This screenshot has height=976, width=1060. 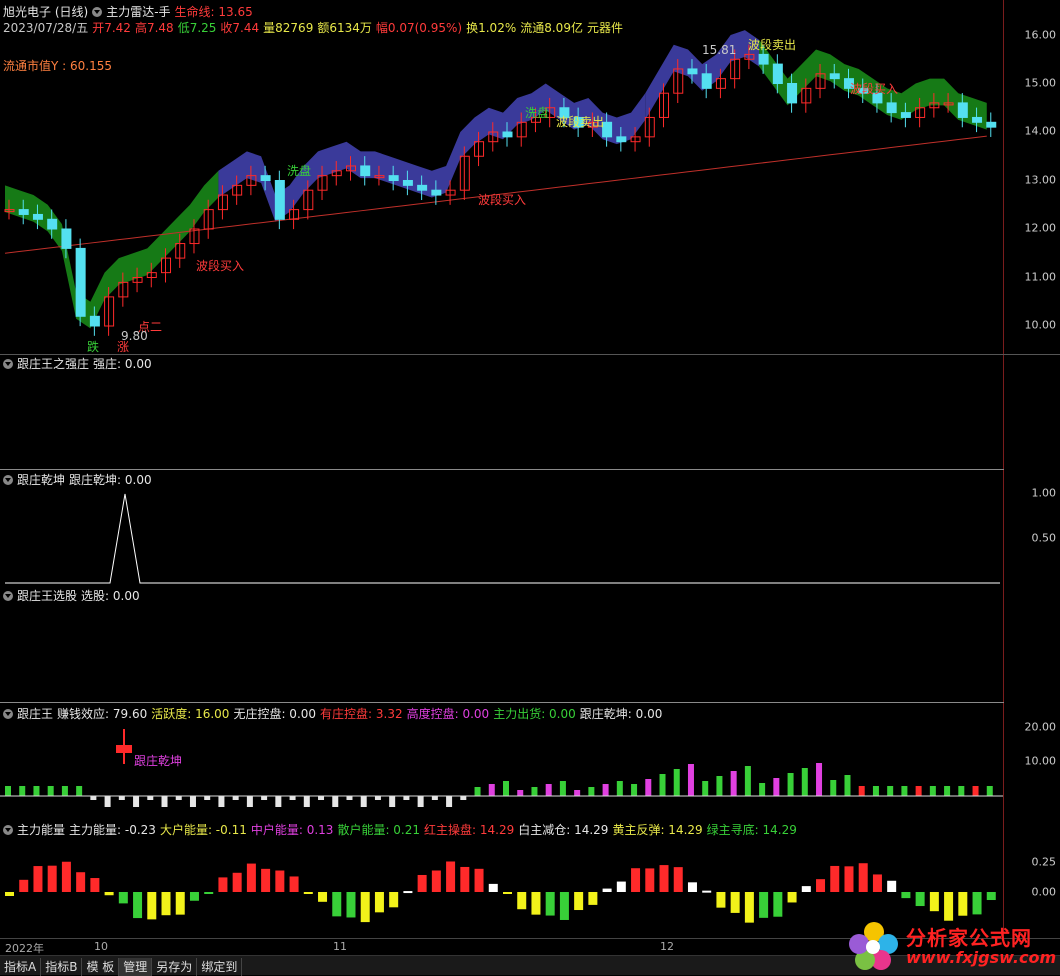 I want to click on p2-tick: 1.00, so click(x=1044, y=493).